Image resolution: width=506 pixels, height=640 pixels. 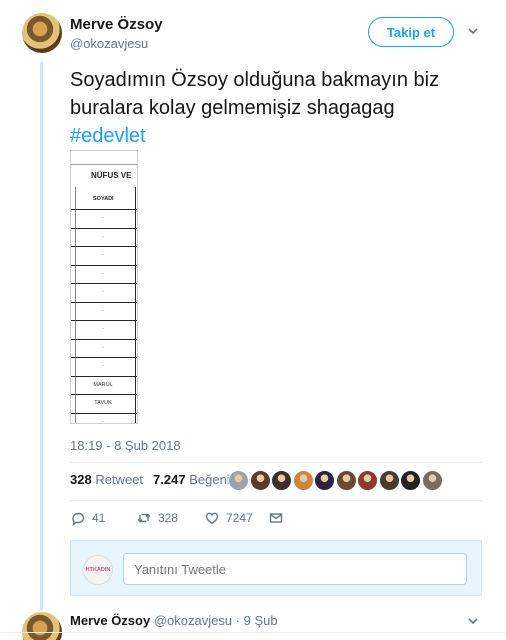 I want to click on like-action: 7247, so click(x=228, y=518).